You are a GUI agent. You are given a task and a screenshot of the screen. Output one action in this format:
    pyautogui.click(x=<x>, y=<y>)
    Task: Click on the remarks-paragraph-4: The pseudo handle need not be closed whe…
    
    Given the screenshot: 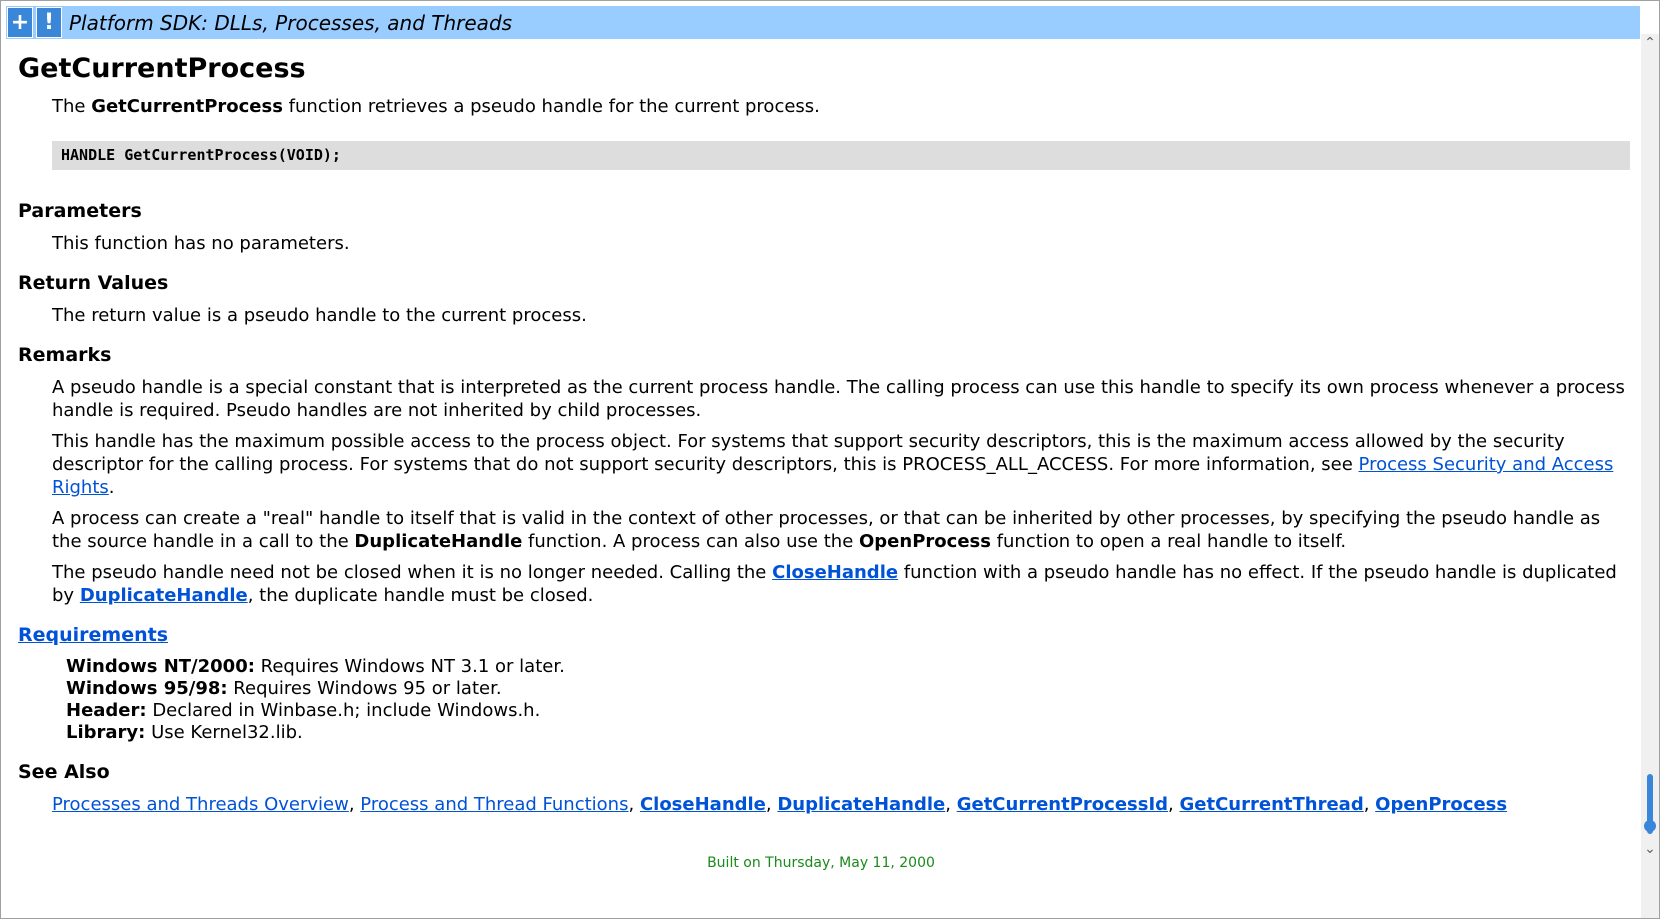 What is the action you would take?
    pyautogui.click(x=834, y=584)
    